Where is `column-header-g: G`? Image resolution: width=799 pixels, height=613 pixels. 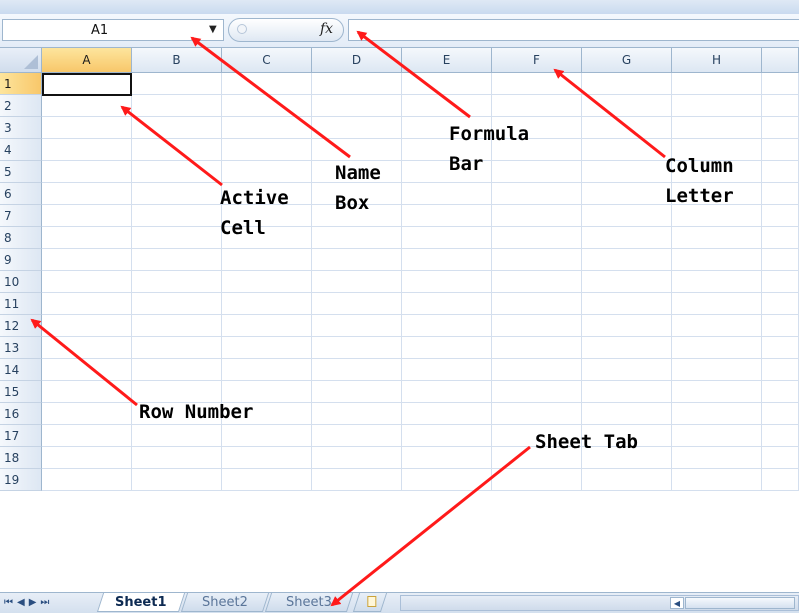 column-header-g: G is located at coordinates (627, 60).